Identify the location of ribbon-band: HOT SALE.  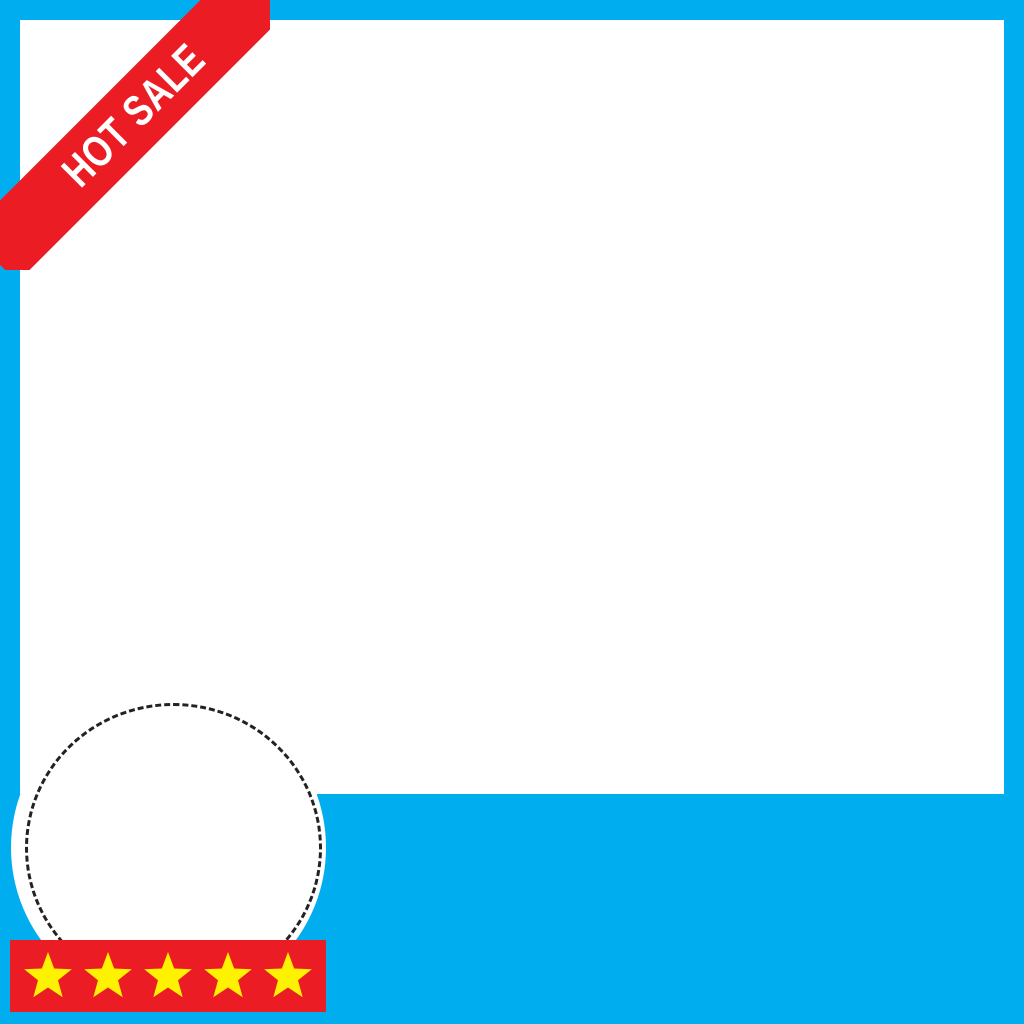
(135, 135).